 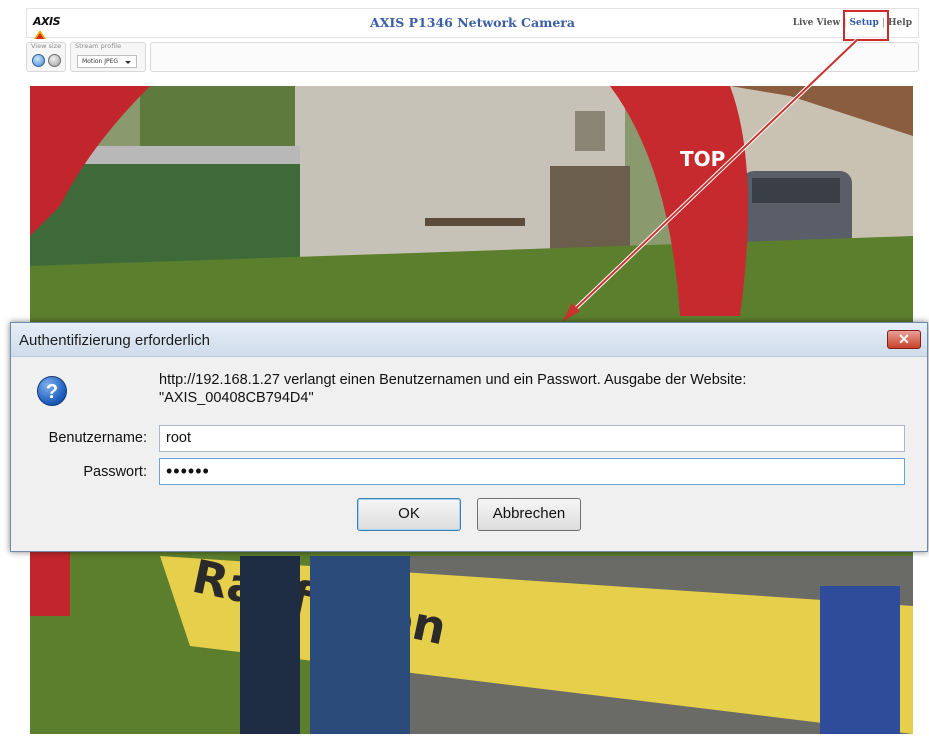 I want to click on username-field: root, so click(x=532, y=438).